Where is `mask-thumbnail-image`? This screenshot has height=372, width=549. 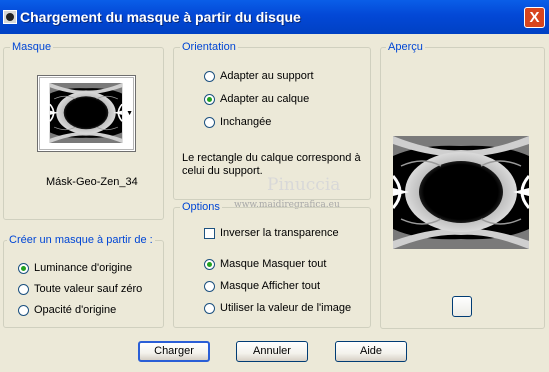
mask-thumbnail-image is located at coordinates (86, 113).